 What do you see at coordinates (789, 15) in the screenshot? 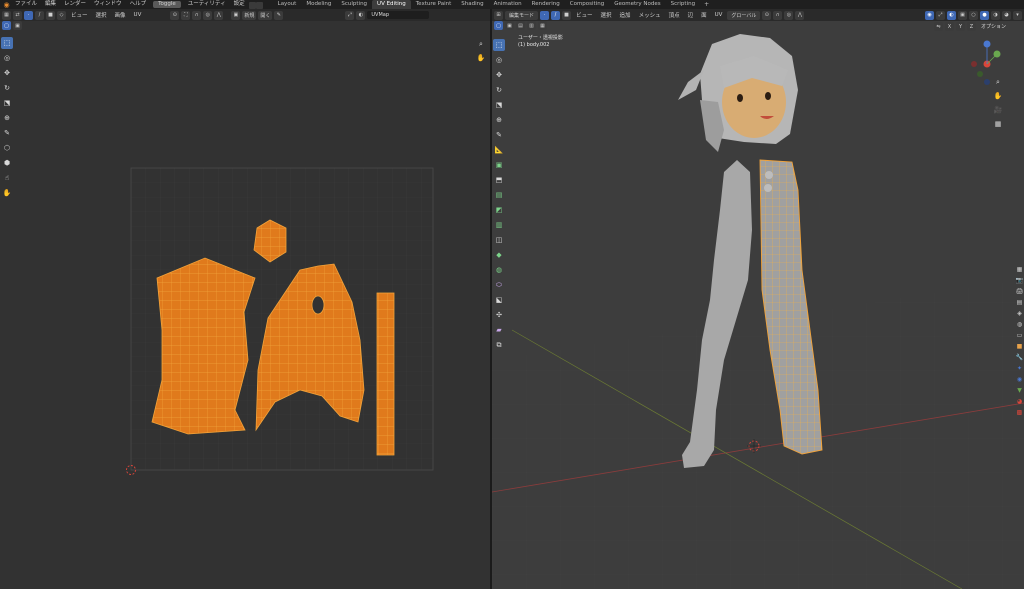
I see `proportional-icon-3d: ◎` at bounding box center [789, 15].